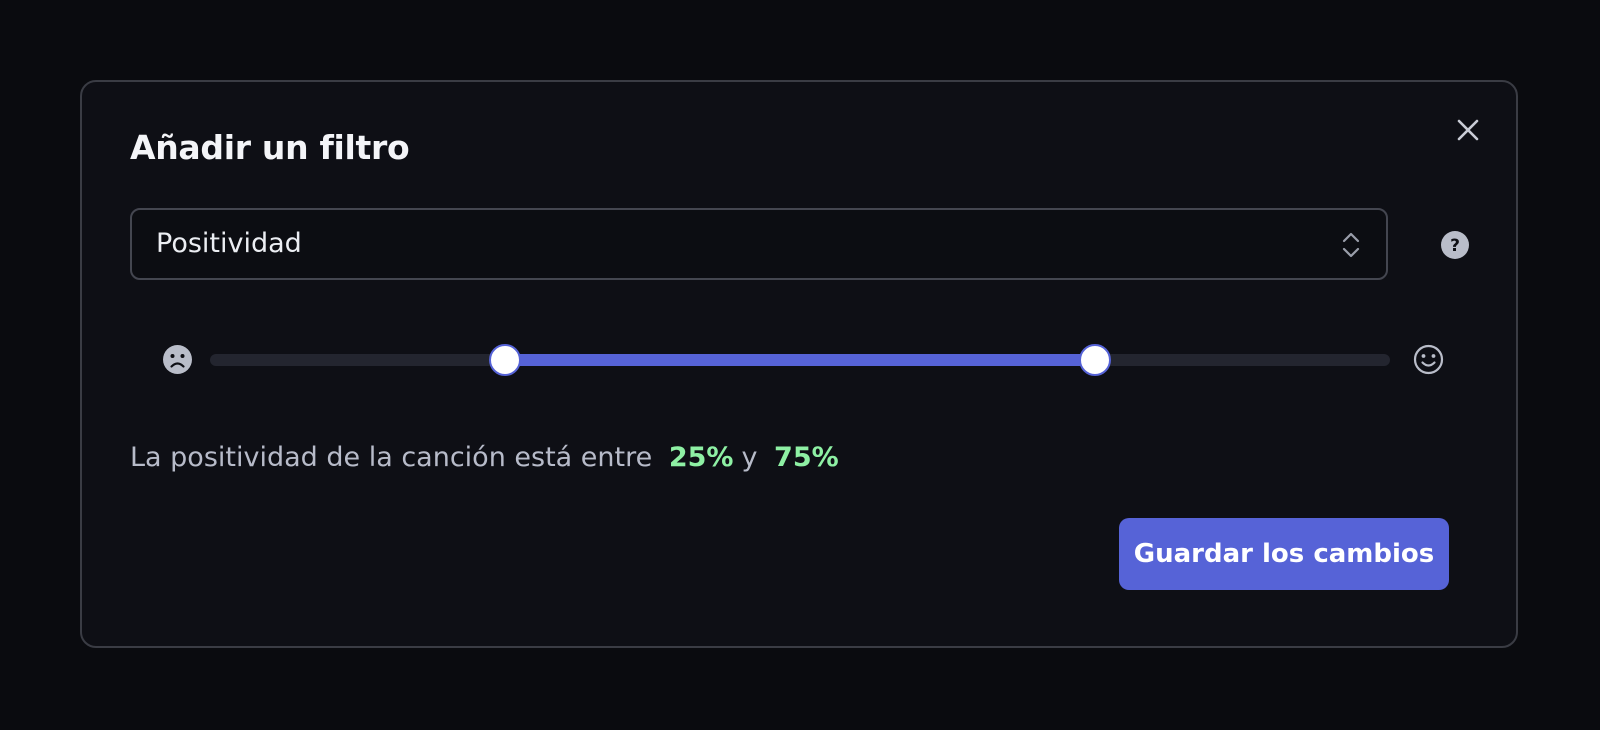 The height and width of the screenshot is (730, 1600). What do you see at coordinates (1284, 554) in the screenshot?
I see `save-changes-button: Guardar los cambios` at bounding box center [1284, 554].